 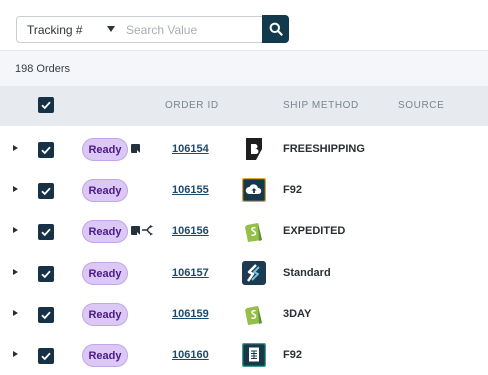 I want to click on order-id-link: 106159, so click(x=190, y=314).